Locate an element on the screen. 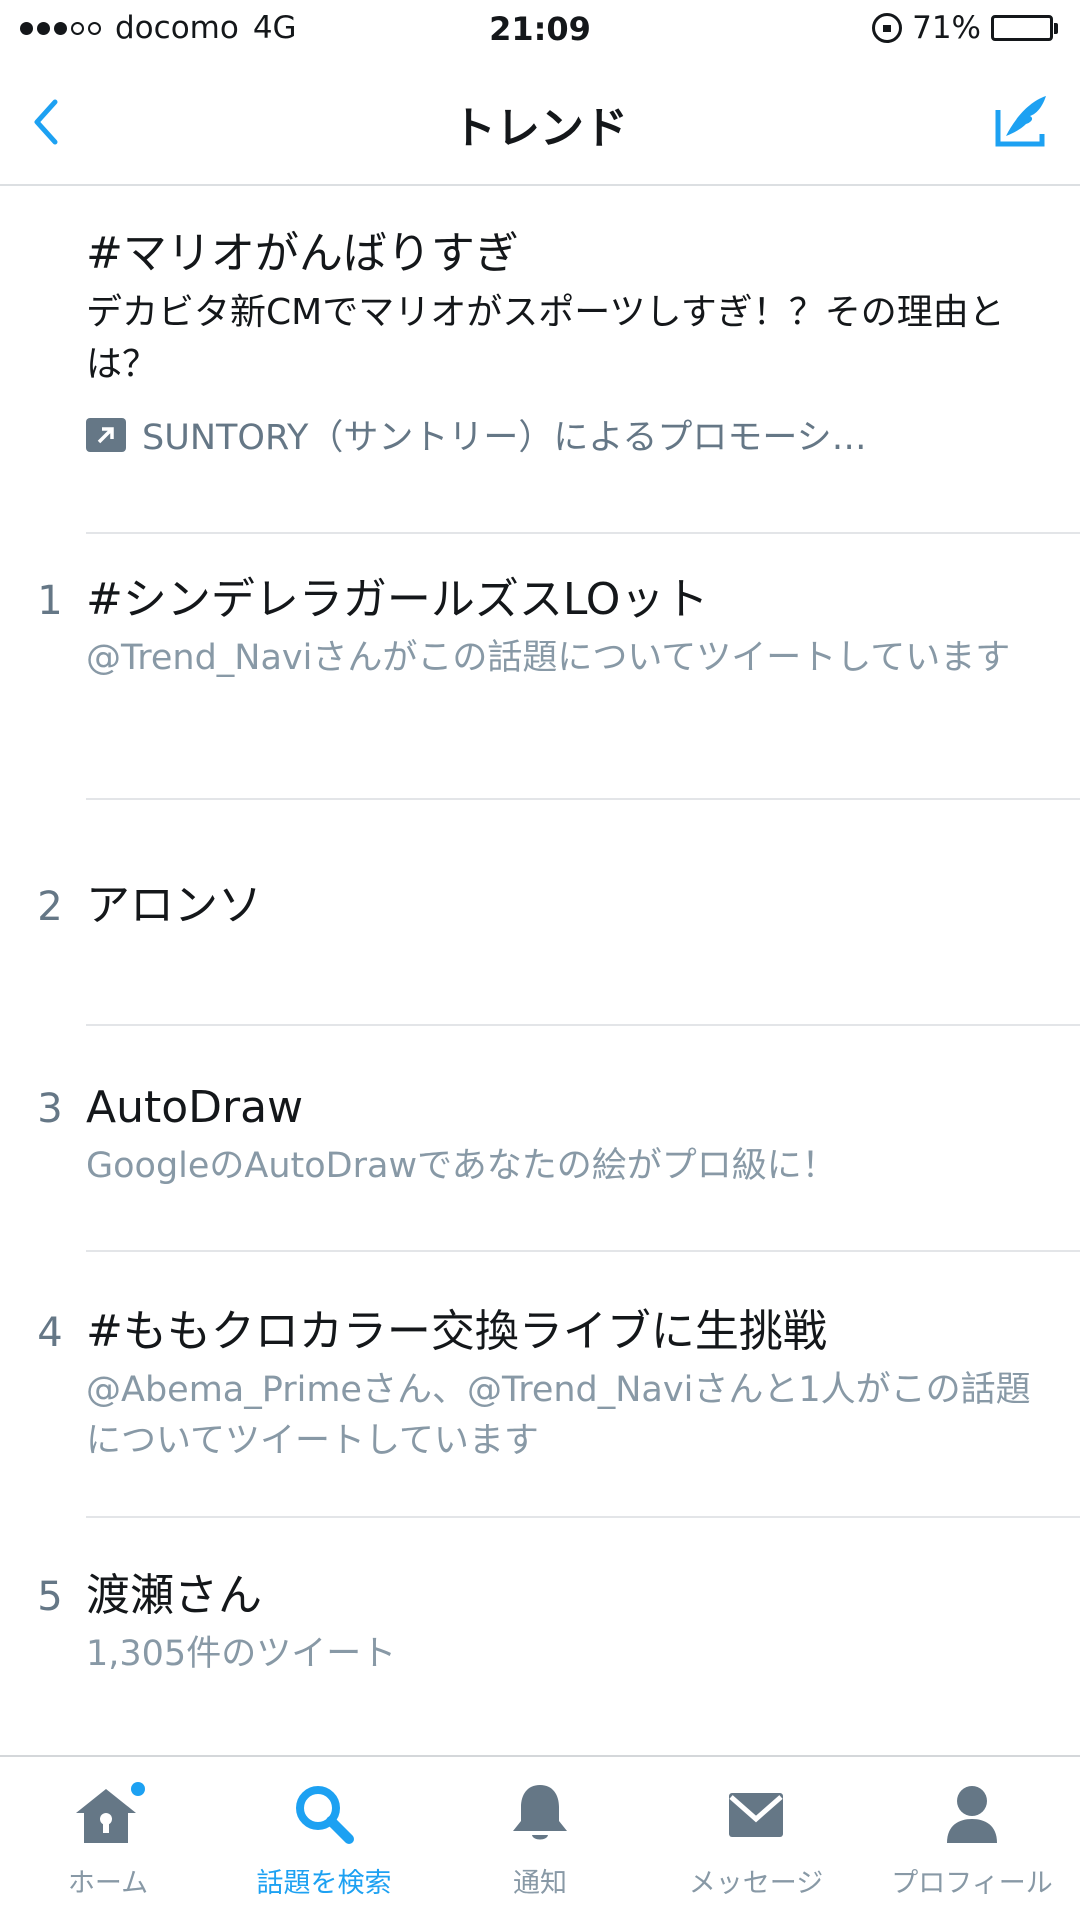 This screenshot has width=1080, height=1922. search-icon is located at coordinates (325, 1815).